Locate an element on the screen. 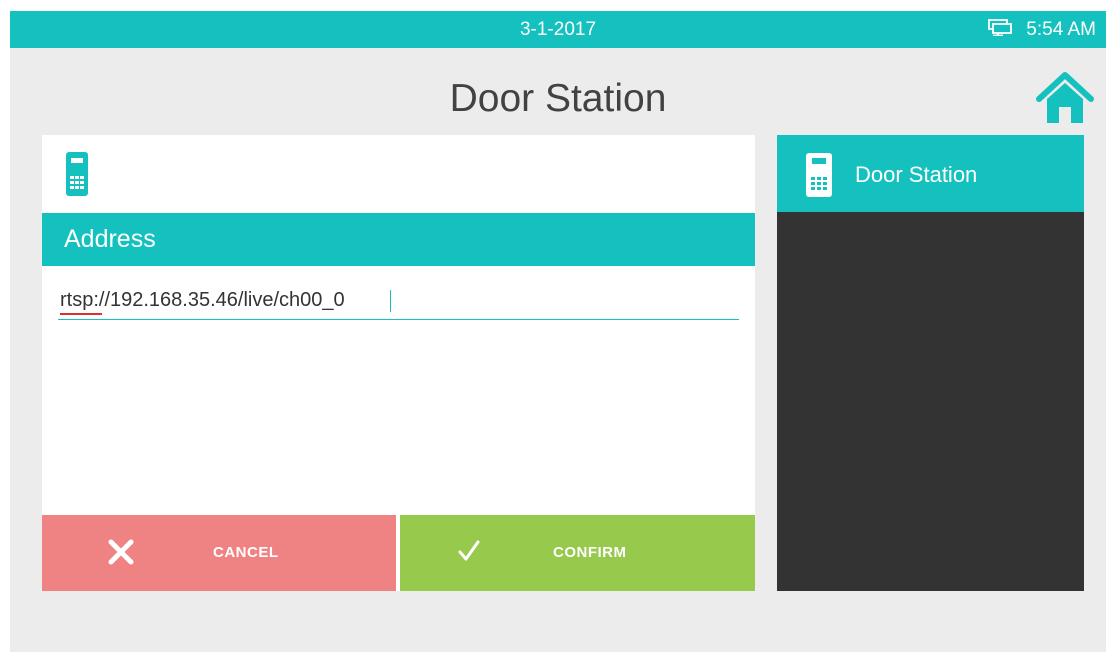  status-right: 5:54 AM is located at coordinates (1041, 29).